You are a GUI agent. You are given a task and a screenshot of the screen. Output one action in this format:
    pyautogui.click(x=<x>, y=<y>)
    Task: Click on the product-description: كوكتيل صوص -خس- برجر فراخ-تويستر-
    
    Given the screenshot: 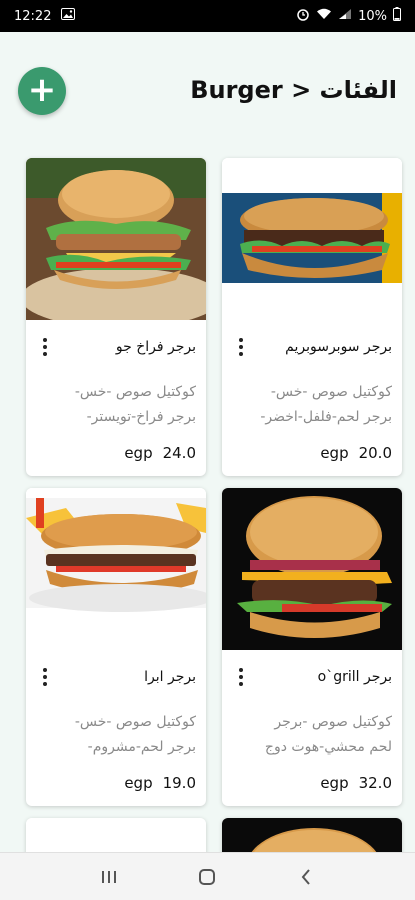 What is the action you would take?
    pyautogui.click(x=116, y=405)
    